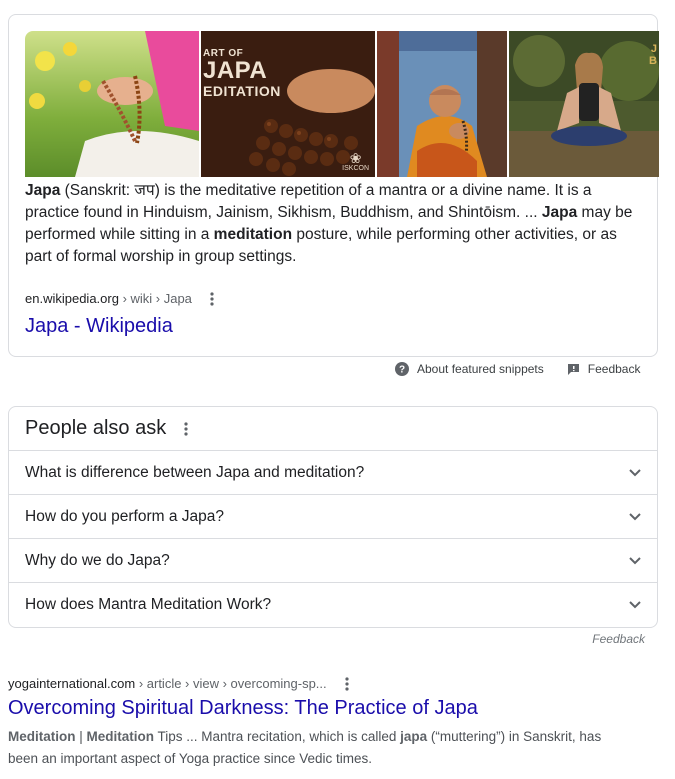 The height and width of the screenshot is (779, 675). What do you see at coordinates (333, 604) in the screenshot?
I see `paa-question: How does Mantra Meditation Work?` at bounding box center [333, 604].